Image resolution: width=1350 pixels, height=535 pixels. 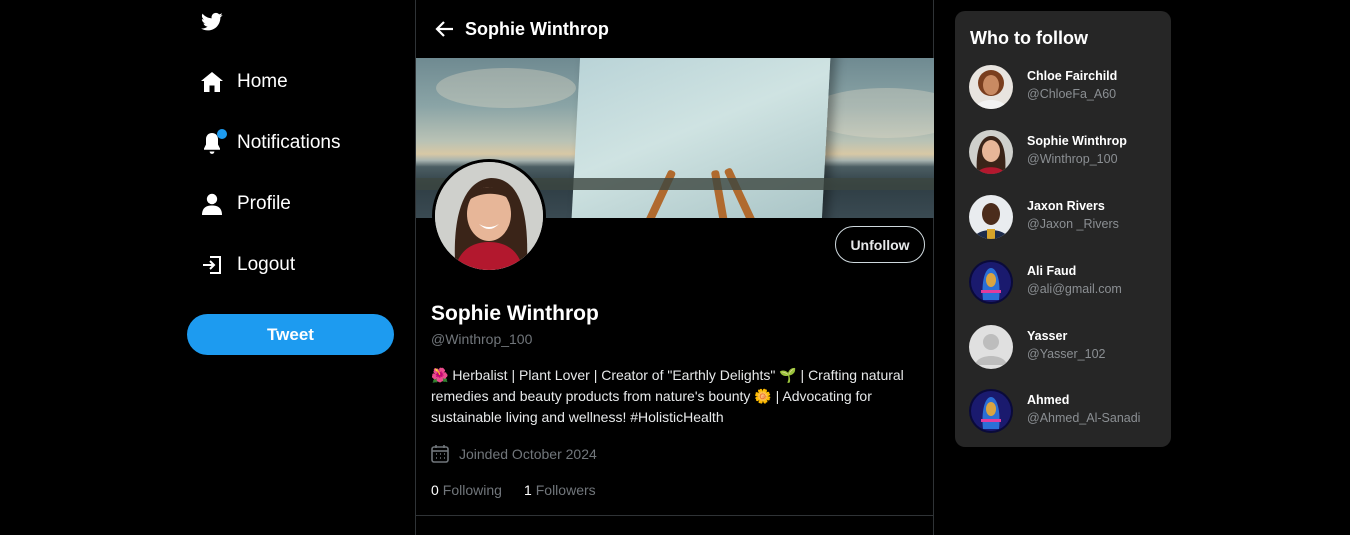 I want to click on suggested-user: Yasser @Yasser_102, so click(x=1066, y=348).